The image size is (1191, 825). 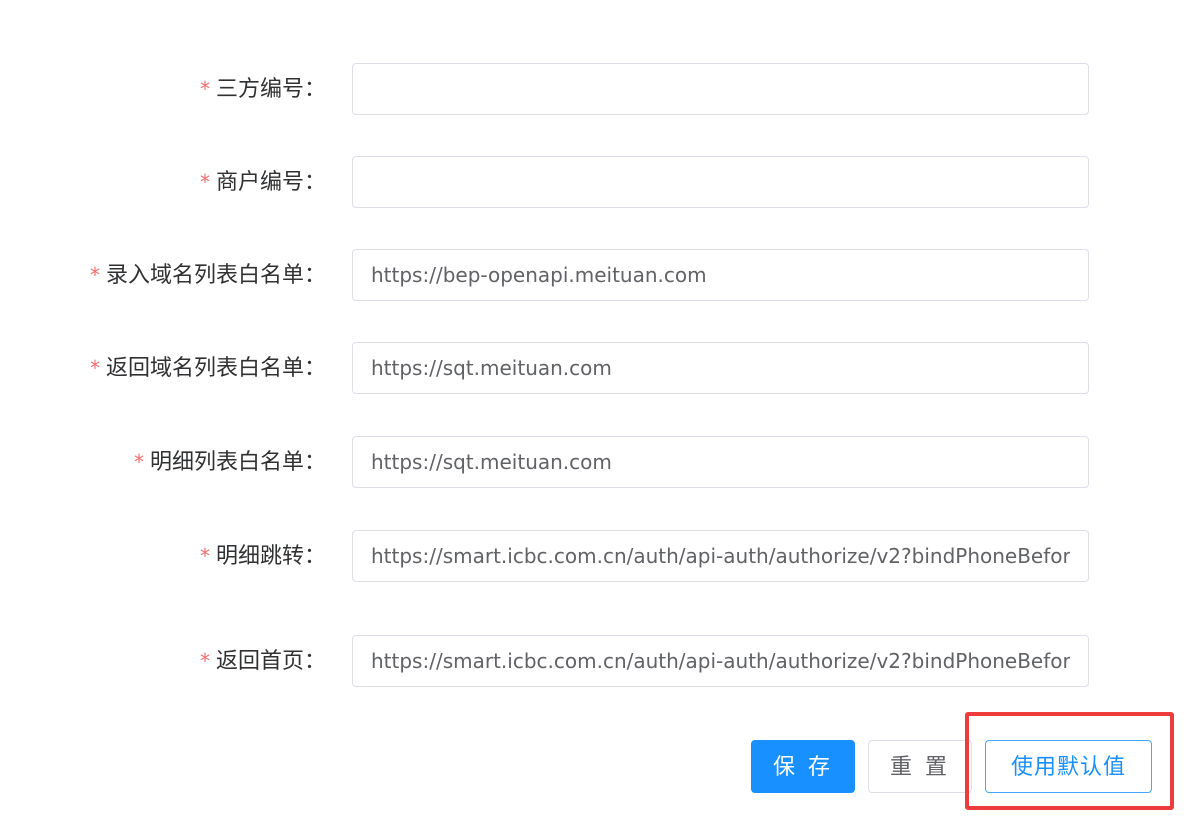 I want to click on form-row-entry-domain-whitelist: * 录入域名列表白名单：, so click(x=595, y=275).